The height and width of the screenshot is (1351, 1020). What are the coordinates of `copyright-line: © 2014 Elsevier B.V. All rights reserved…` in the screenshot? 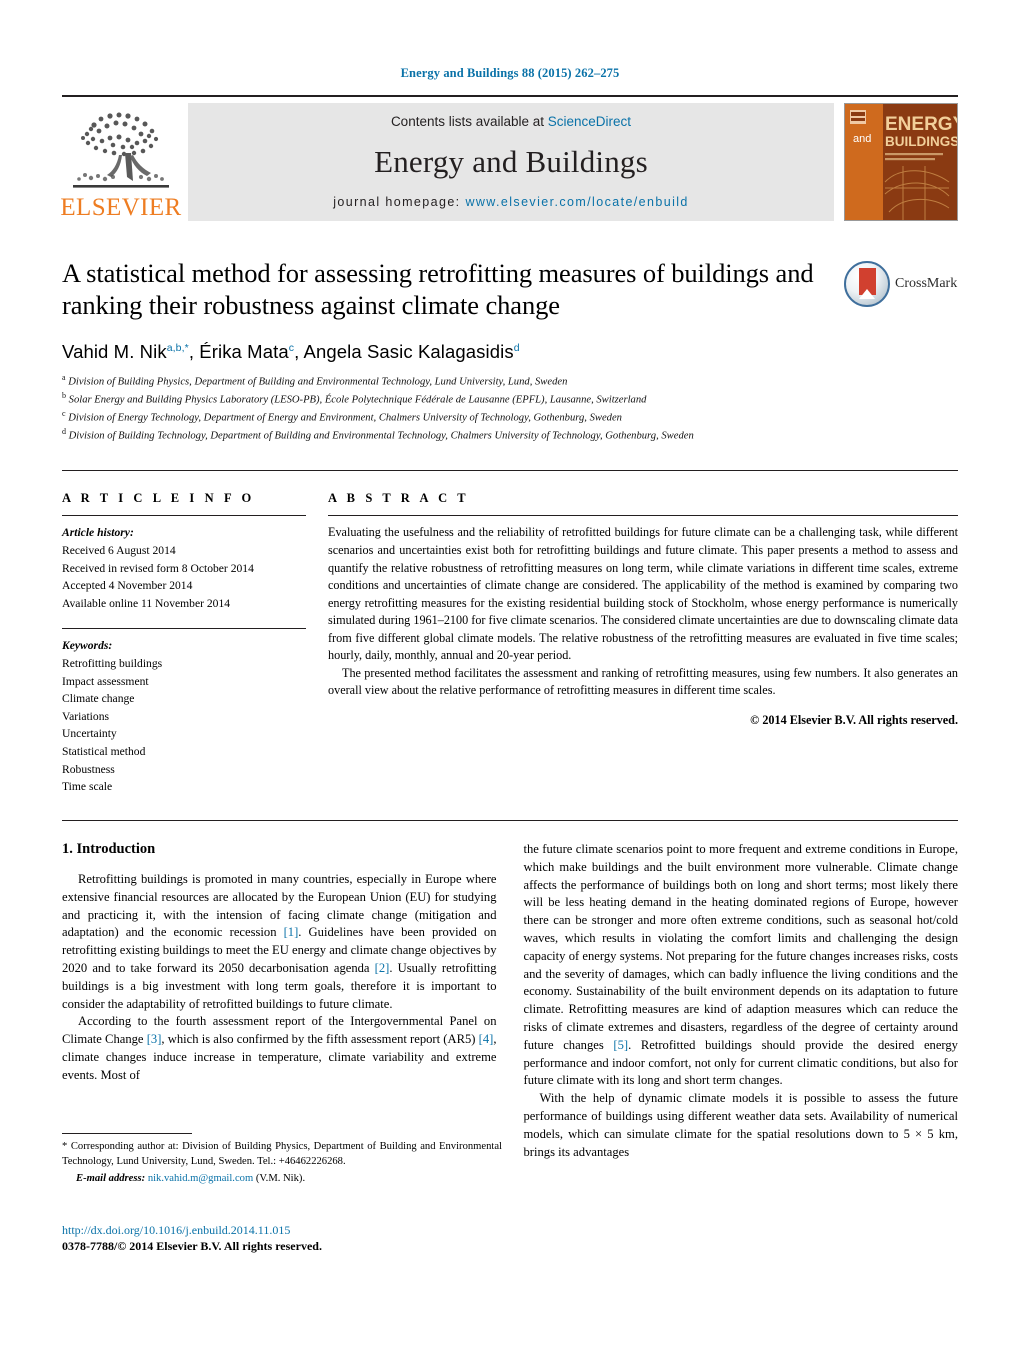 It's located at (854, 720).